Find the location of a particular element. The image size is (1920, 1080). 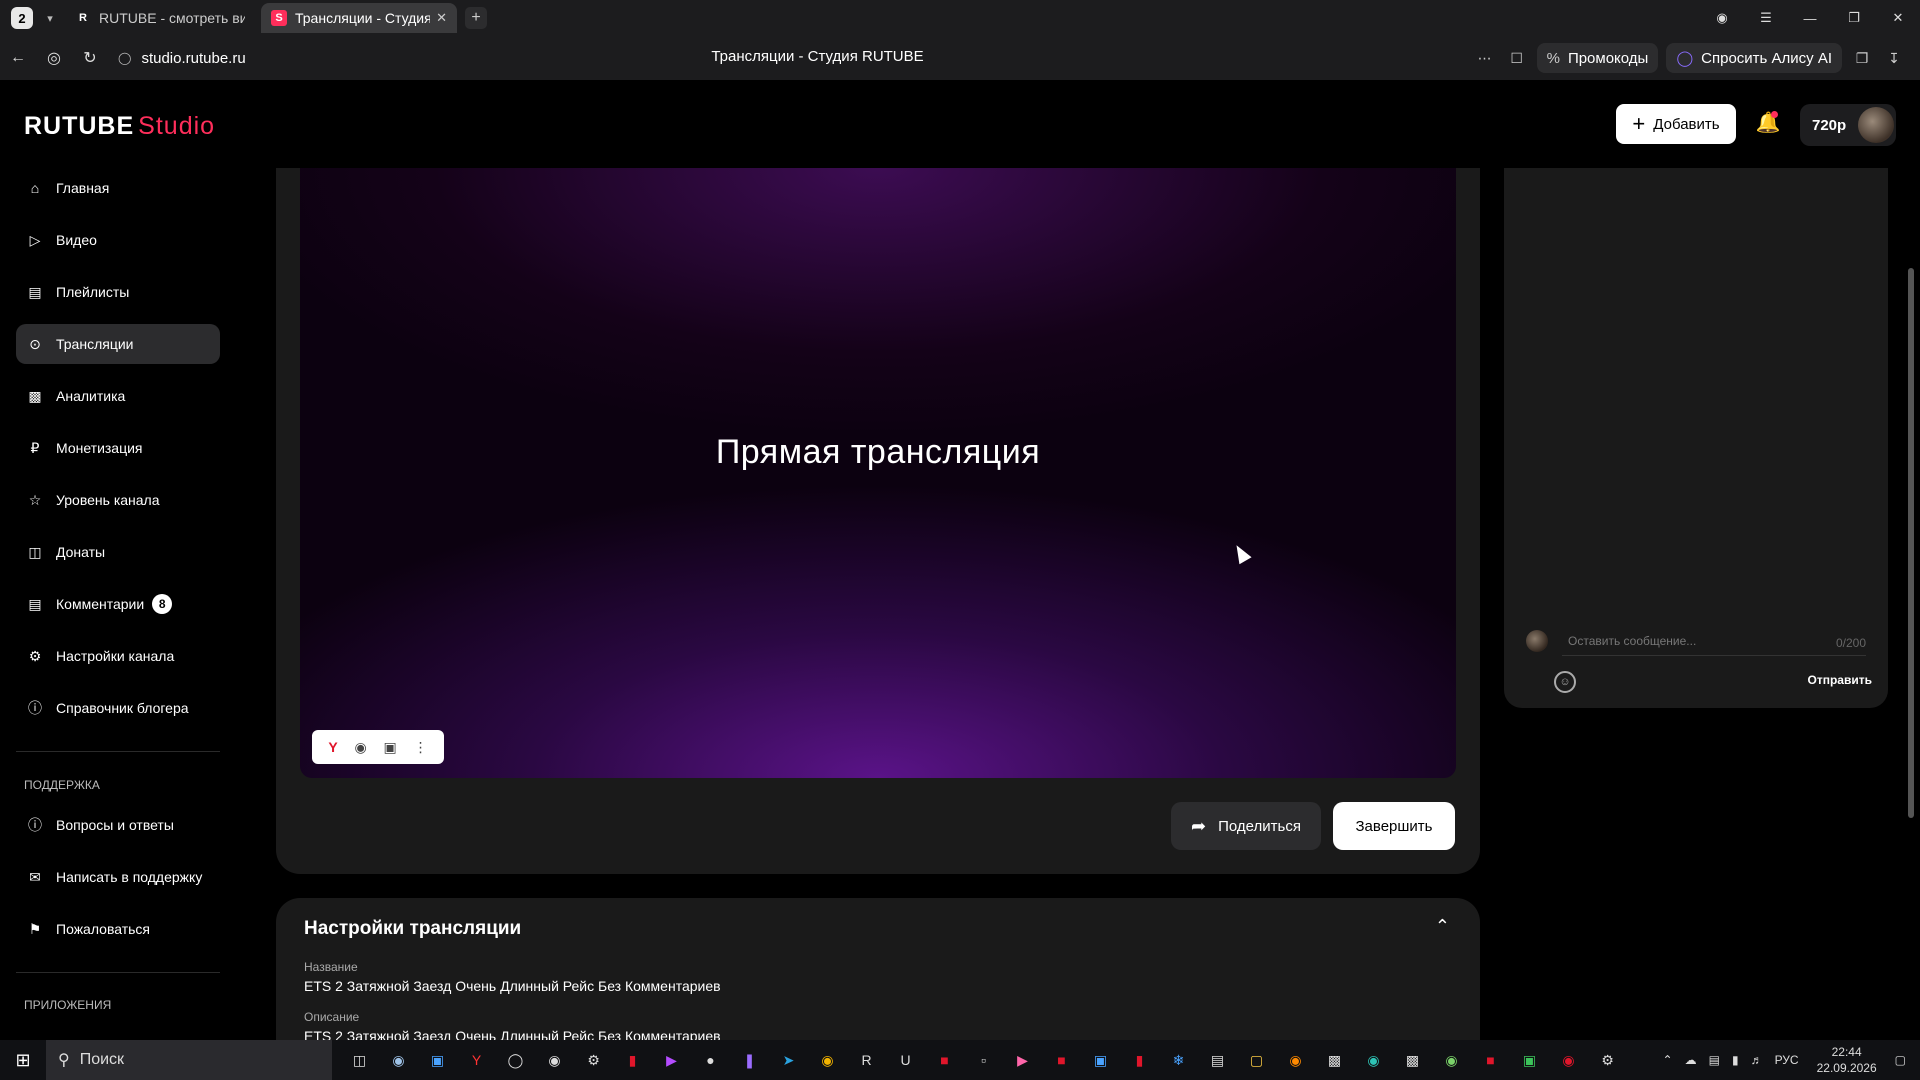

telegram-icon: ➤ is located at coordinates (788, 1060).